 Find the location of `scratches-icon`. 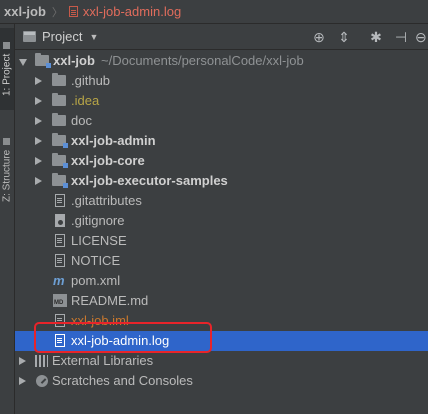

scratches-icon is located at coordinates (42, 381).